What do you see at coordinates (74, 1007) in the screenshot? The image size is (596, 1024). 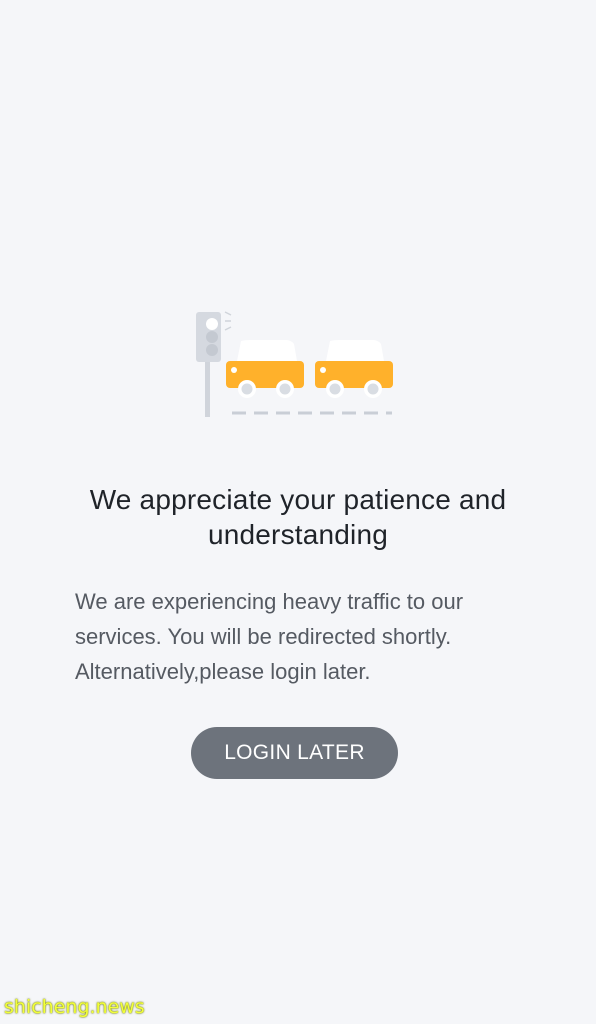 I see `watermark: shicheng.news` at bounding box center [74, 1007].